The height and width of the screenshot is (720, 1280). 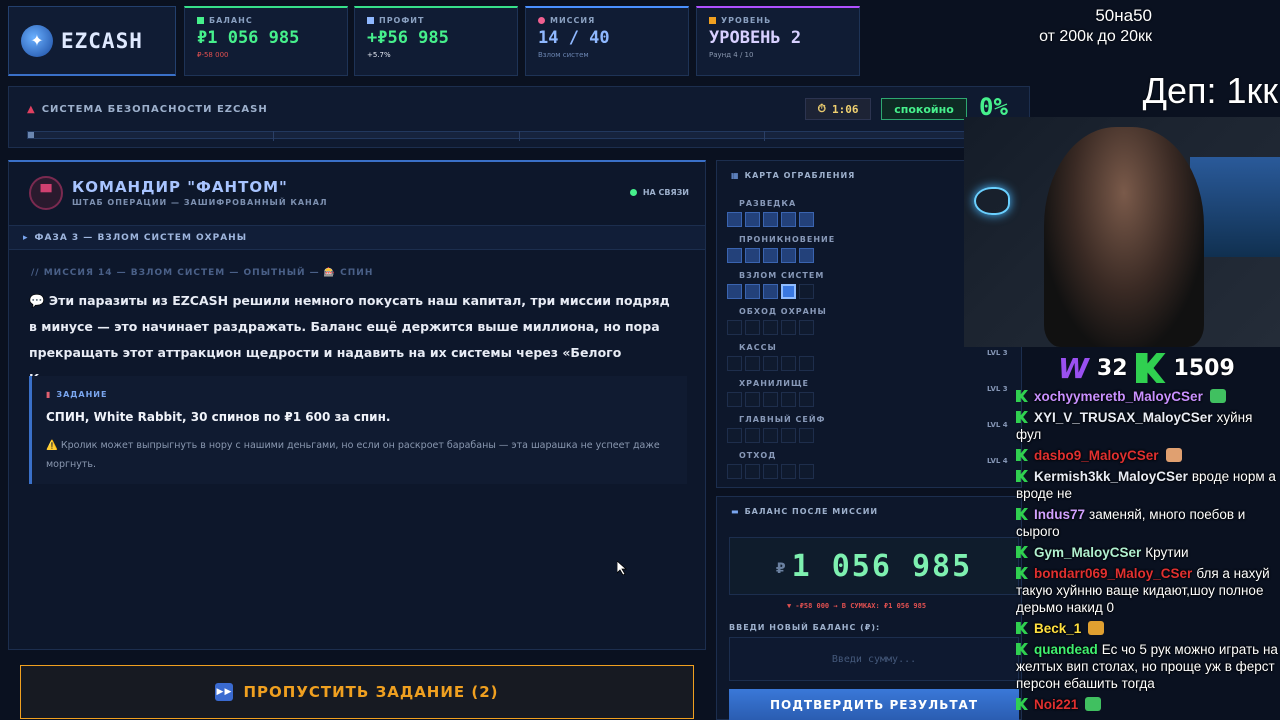 I want to click on chat-username: Kermish3kk_MaloyCSer, so click(x=1111, y=476).